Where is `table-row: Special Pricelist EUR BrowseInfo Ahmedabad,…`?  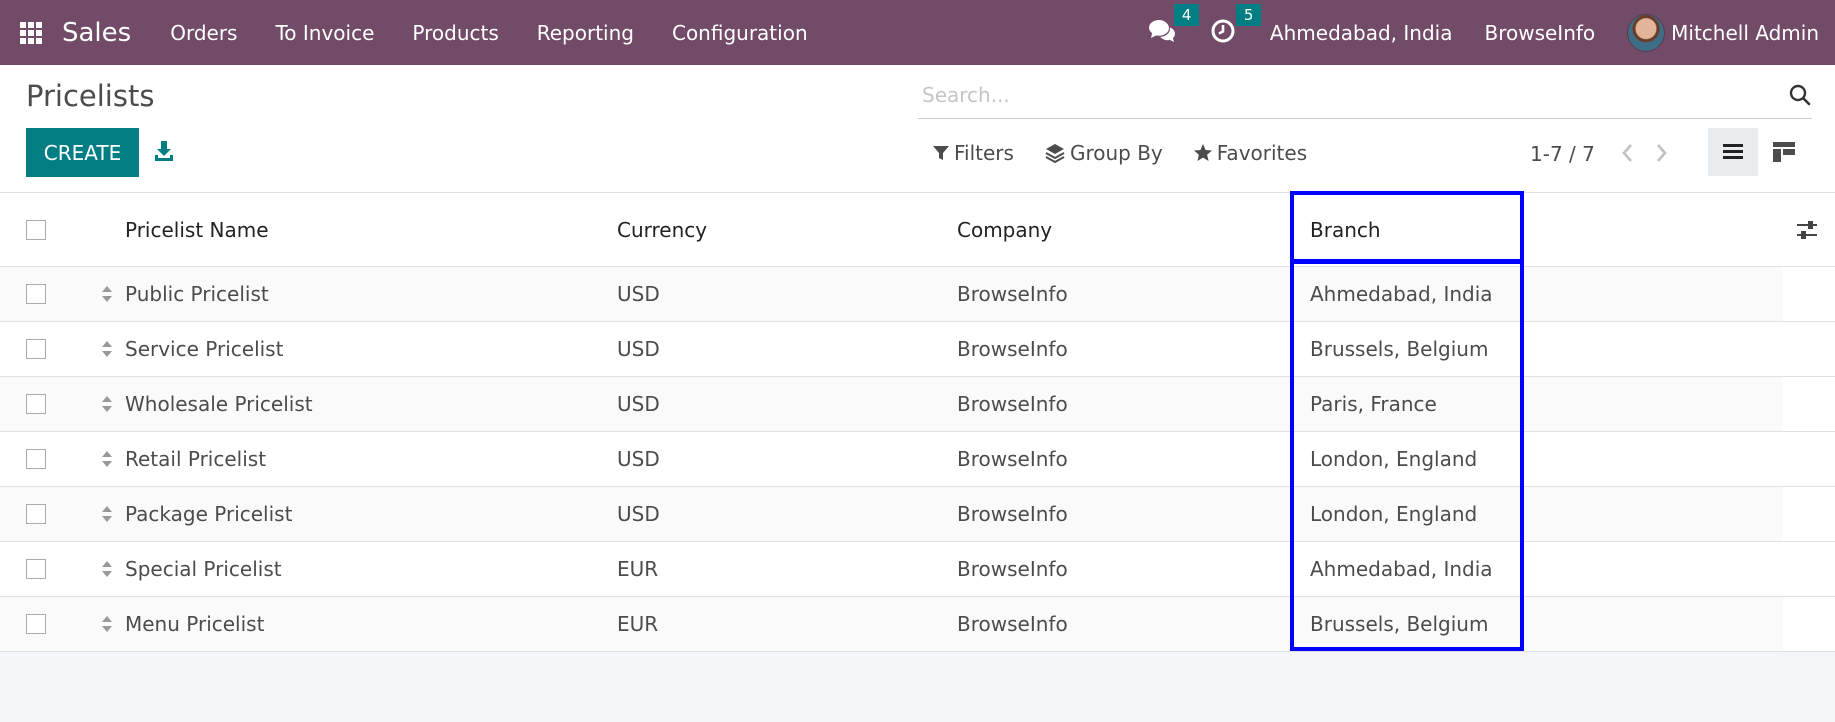 table-row: Special Pricelist EUR BrowseInfo Ahmedabad,… is located at coordinates (917, 569).